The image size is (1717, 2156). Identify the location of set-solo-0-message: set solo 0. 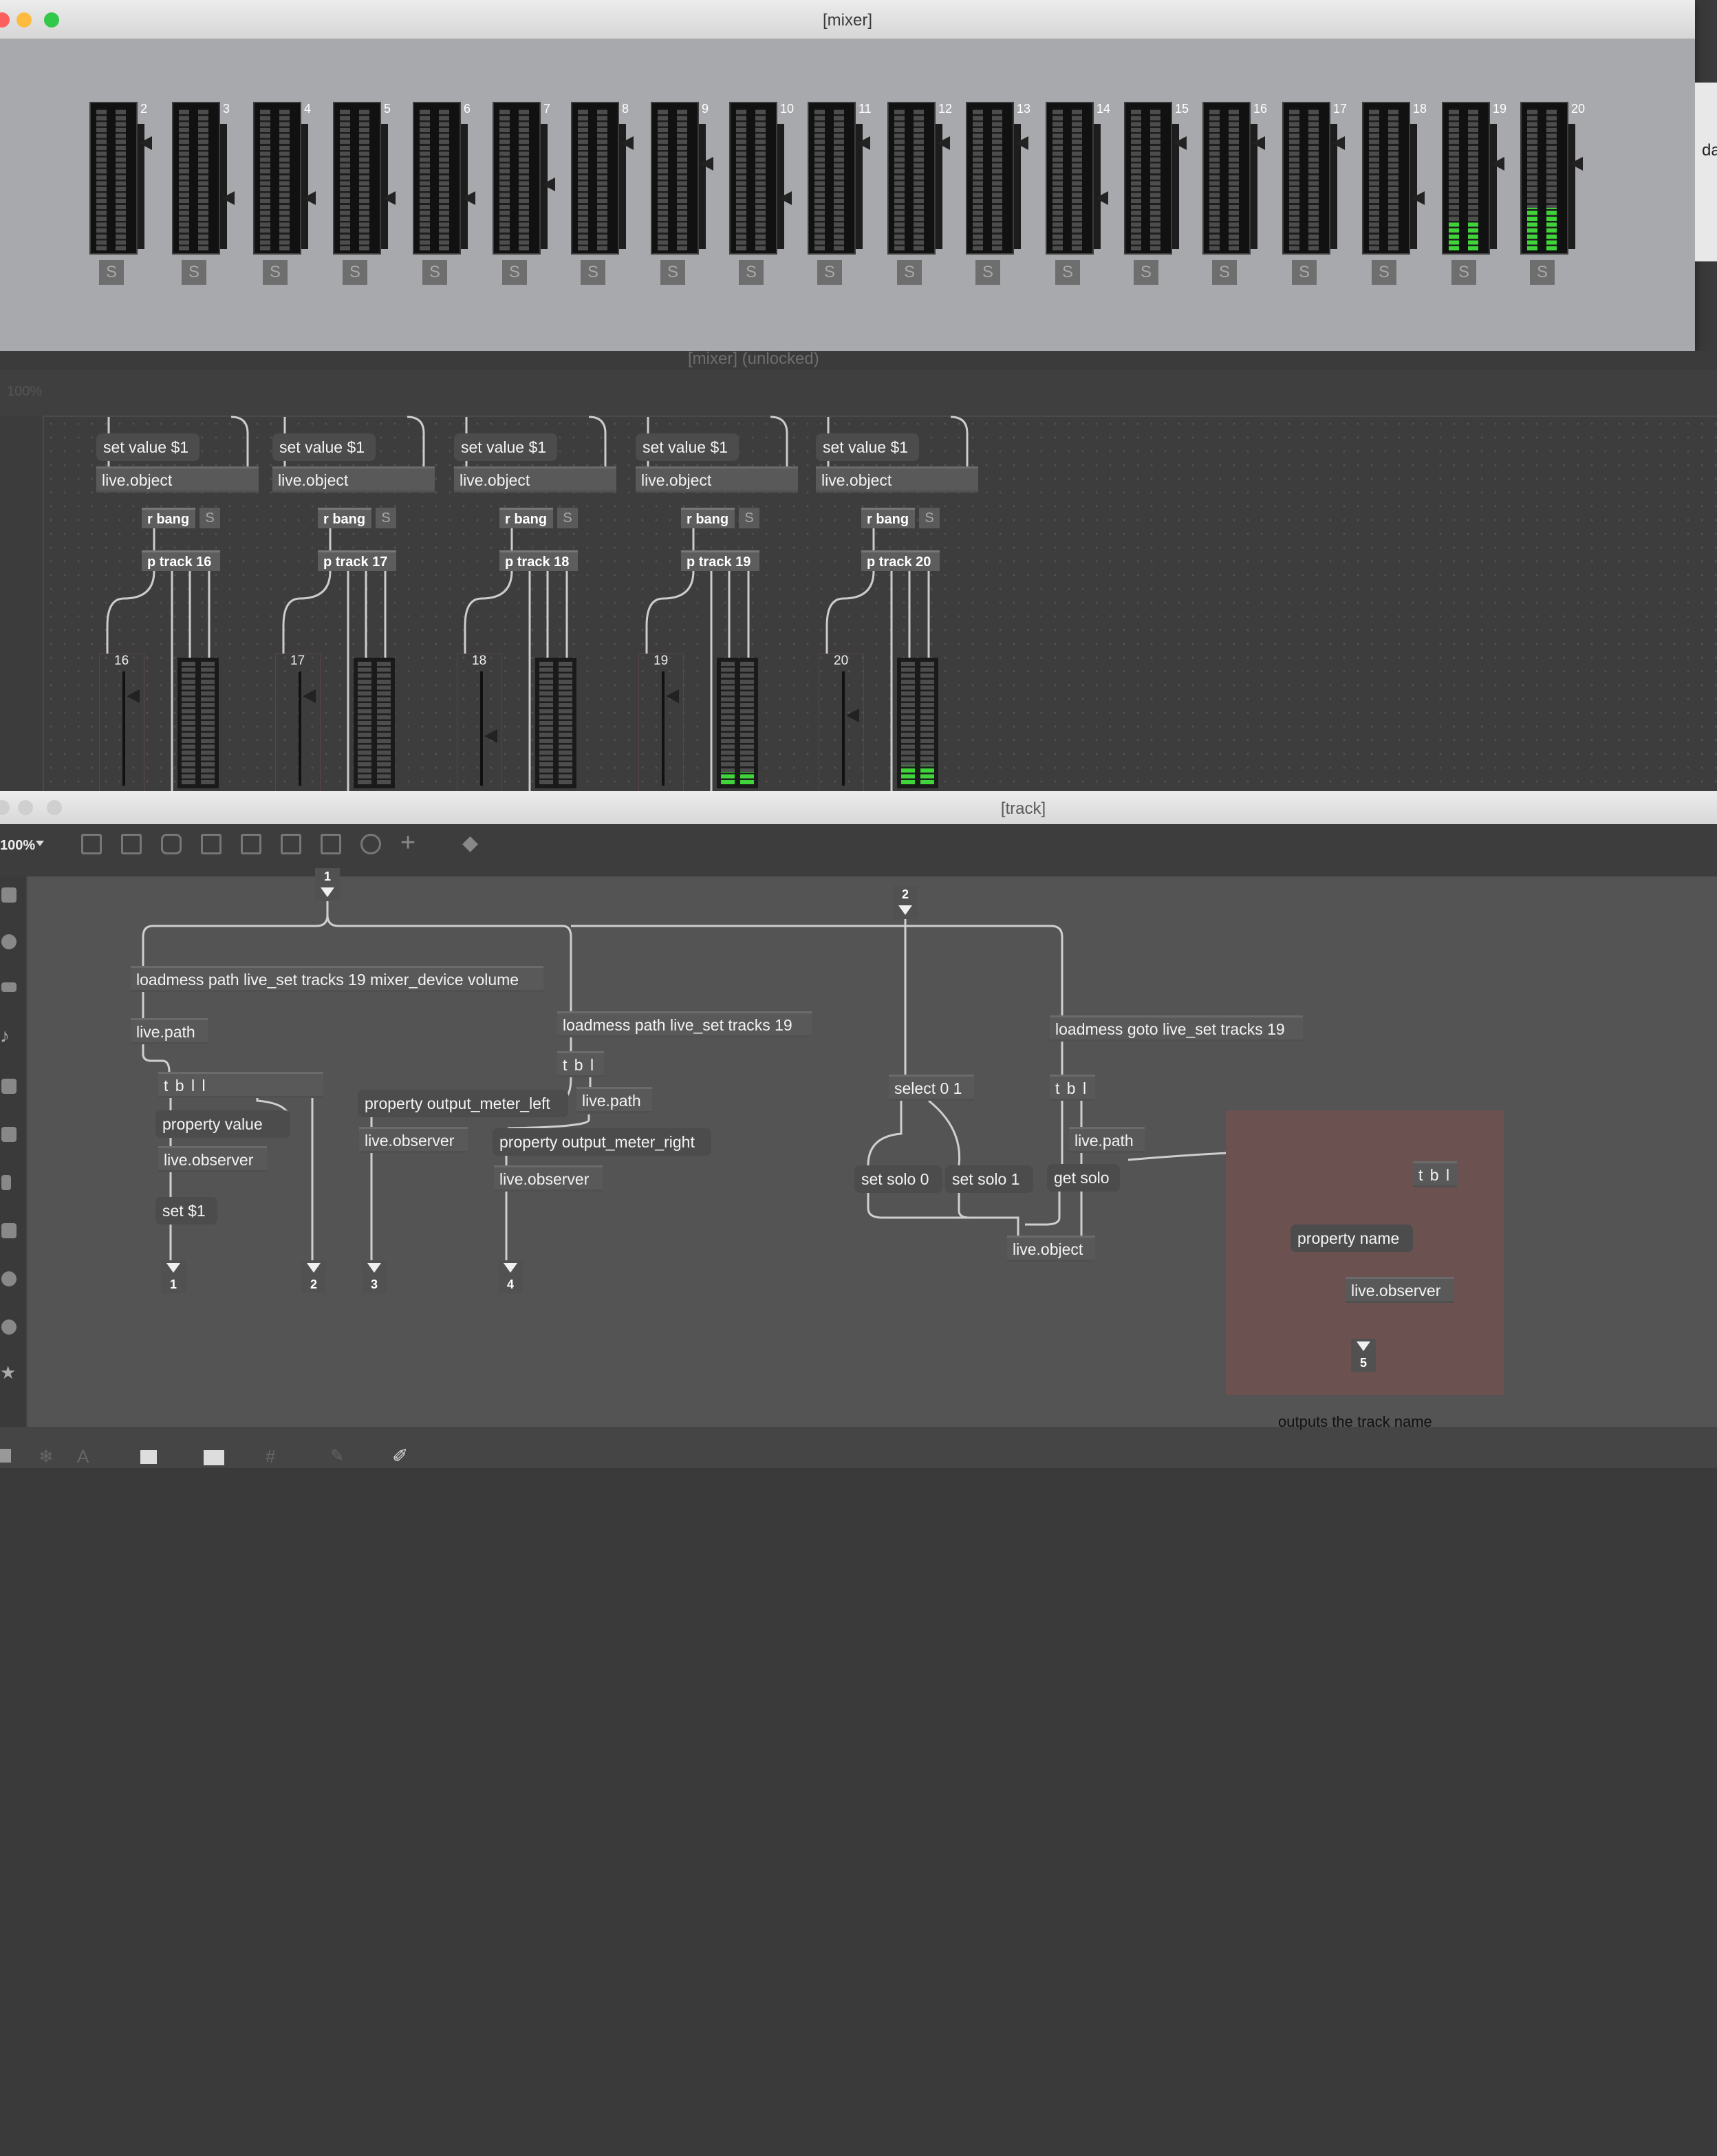
(898, 1179).